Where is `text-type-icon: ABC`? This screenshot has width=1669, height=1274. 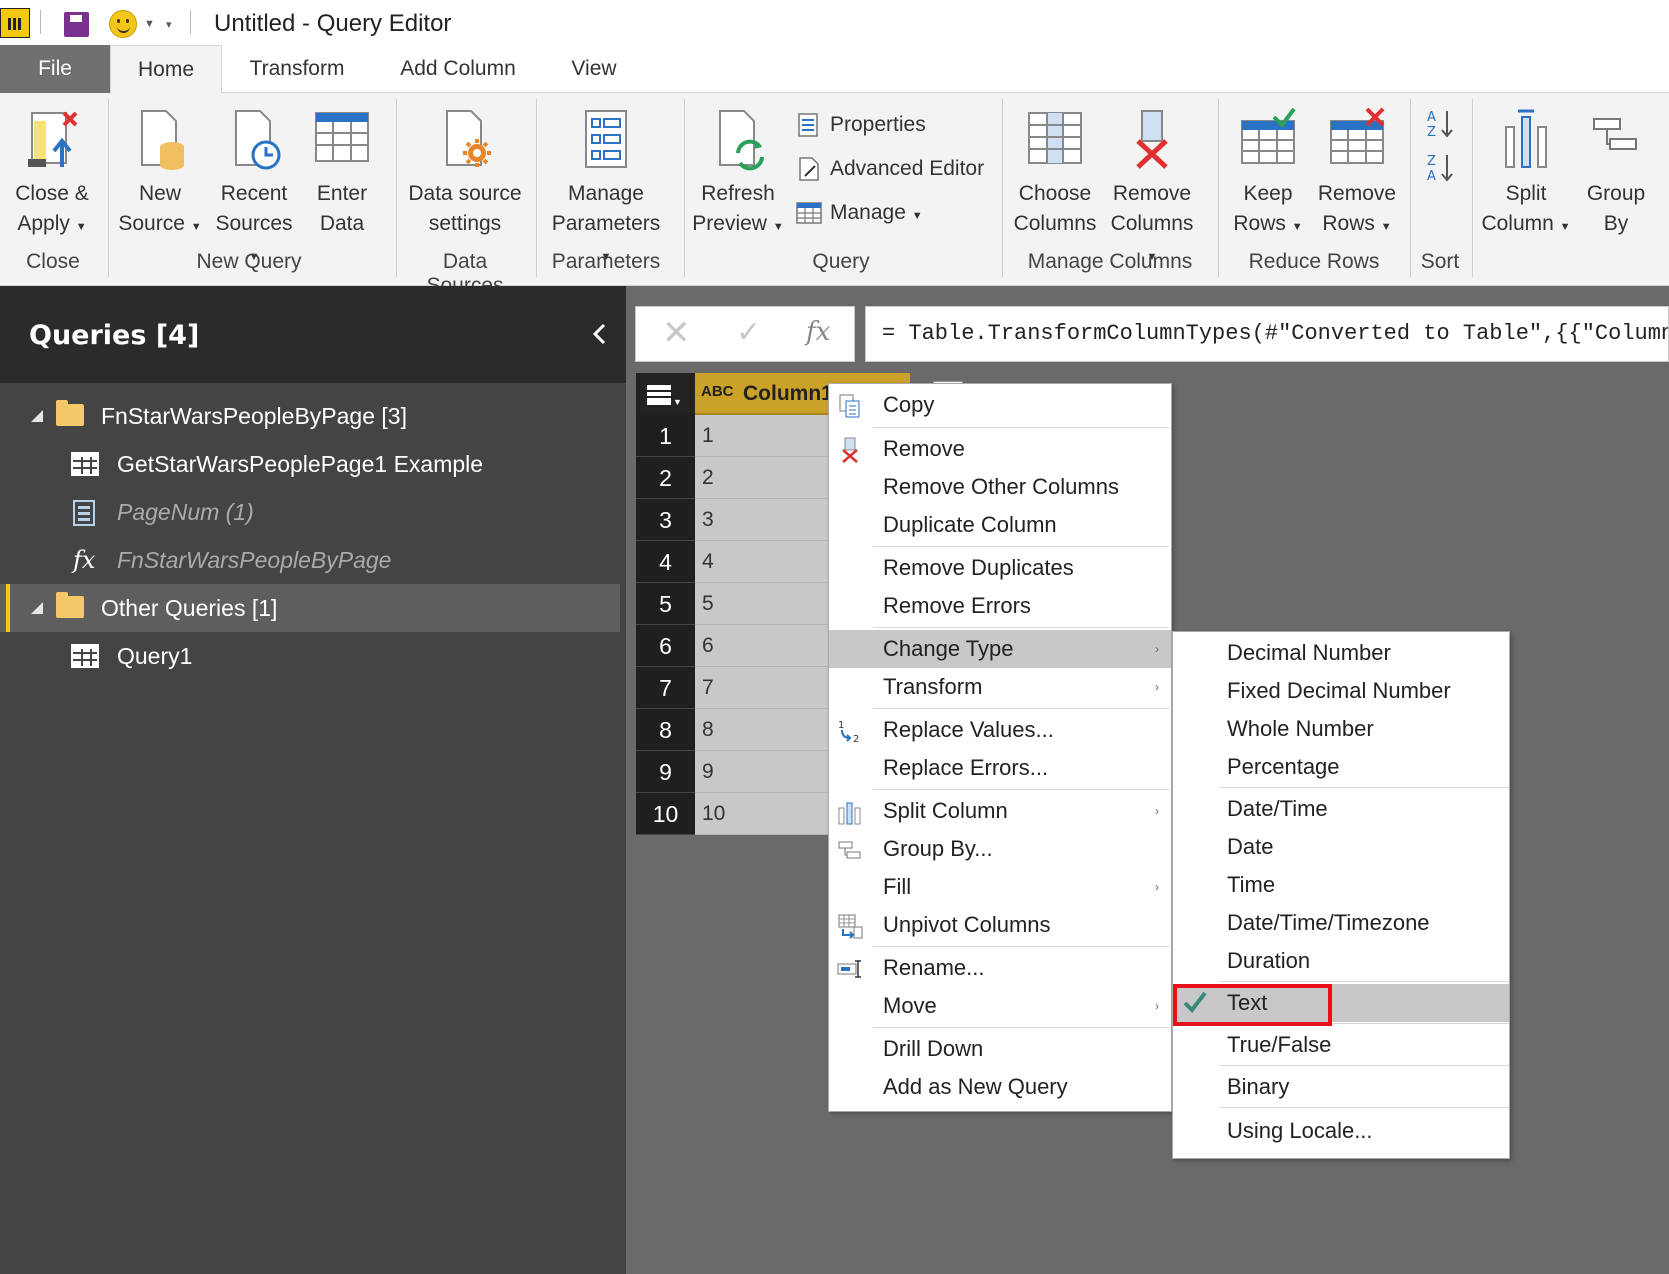
text-type-icon: ABC is located at coordinates (717, 391).